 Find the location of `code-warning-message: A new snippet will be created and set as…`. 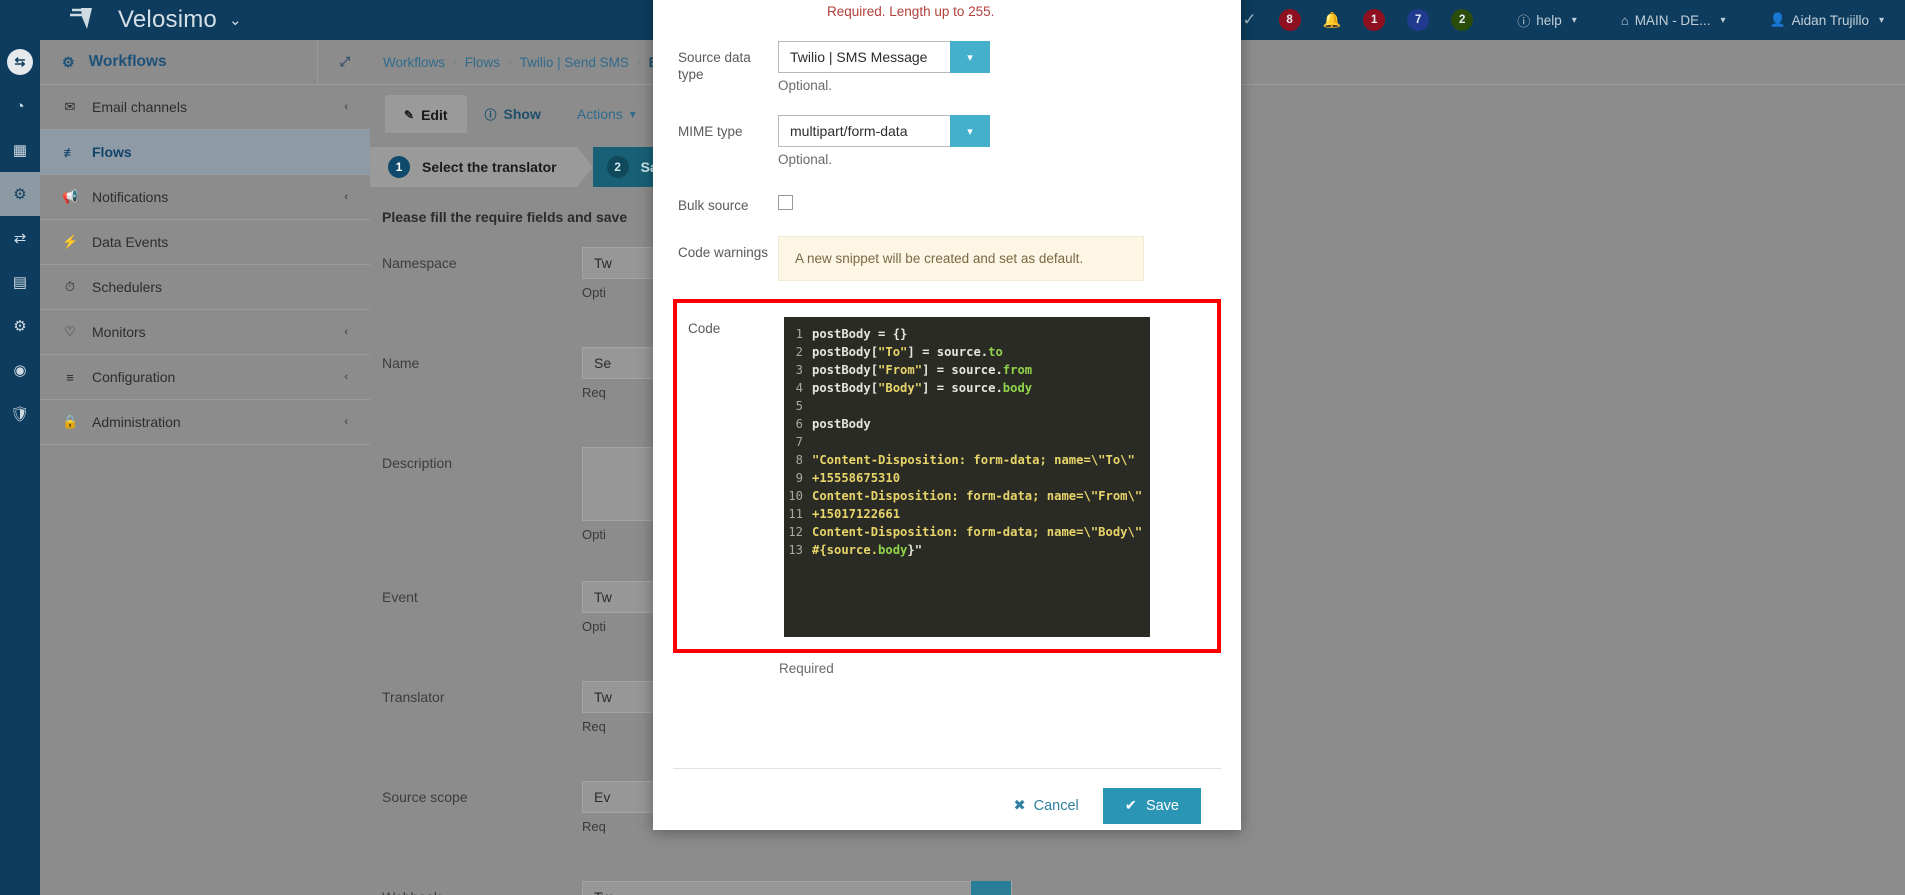

code-warning-message: A new snippet will be created and set as… is located at coordinates (961, 258).